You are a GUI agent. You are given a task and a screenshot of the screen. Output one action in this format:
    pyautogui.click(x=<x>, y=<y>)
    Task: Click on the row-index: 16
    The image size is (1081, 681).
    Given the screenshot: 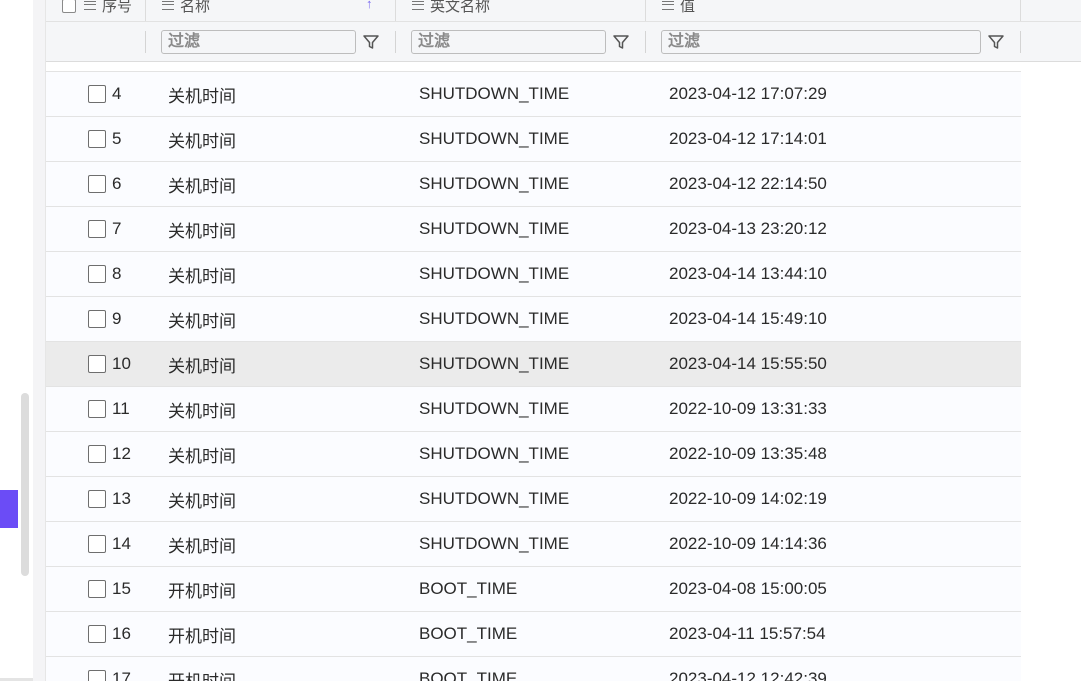 What is the action you would take?
    pyautogui.click(x=121, y=633)
    